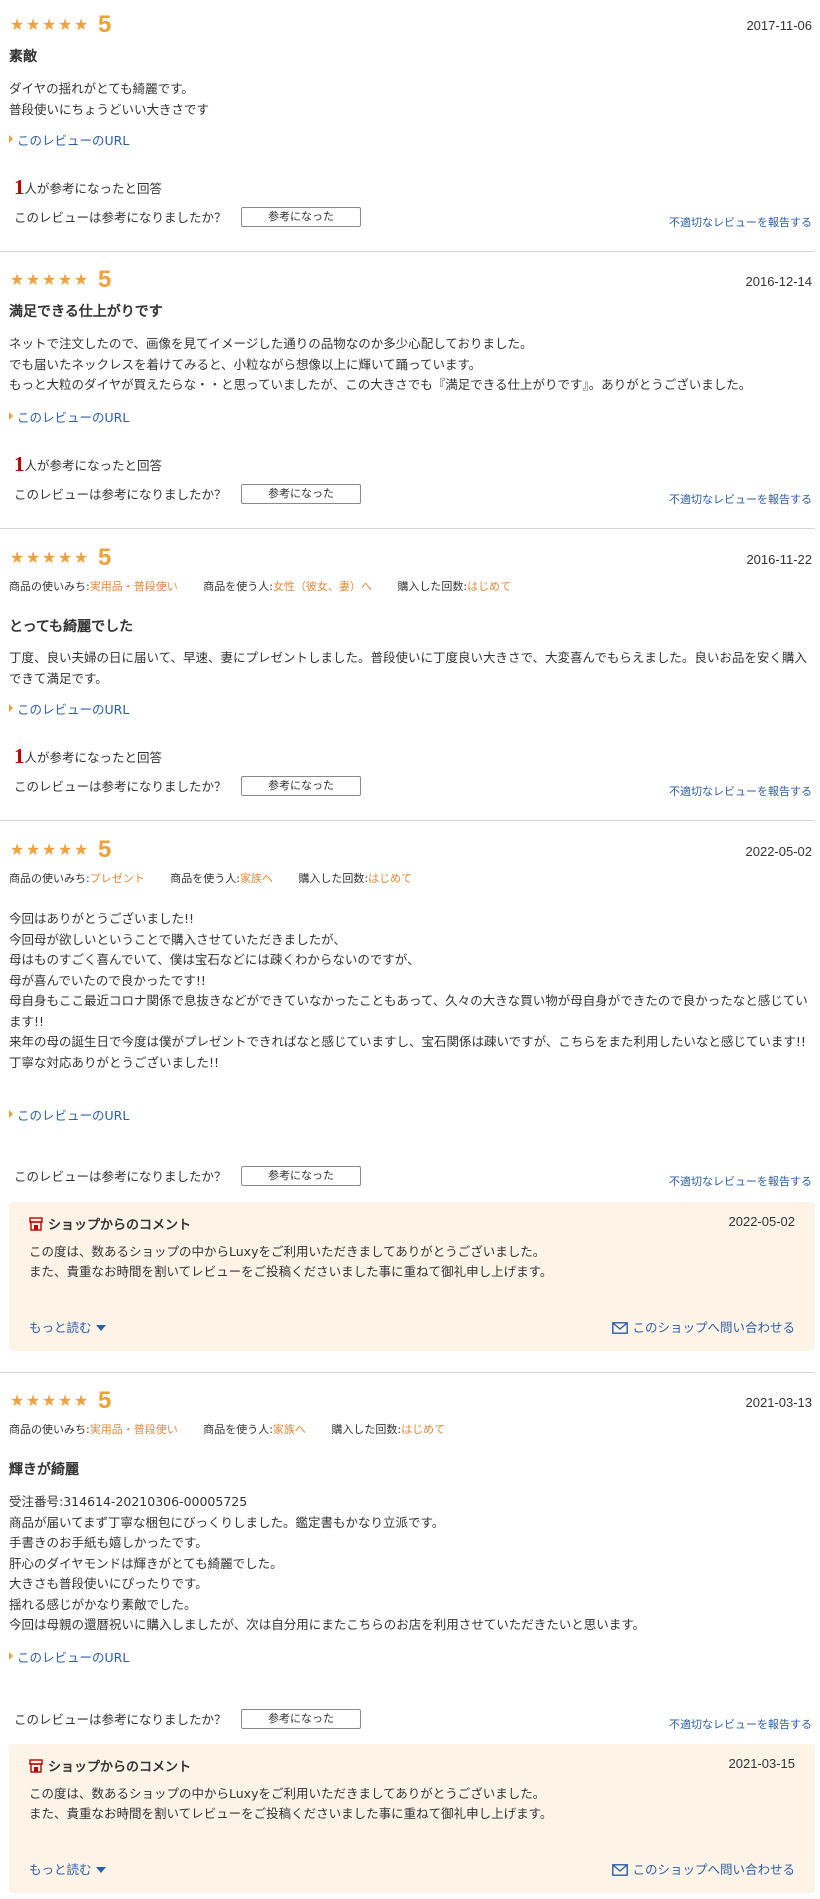 The height and width of the screenshot is (1899, 820). Describe the element at coordinates (779, 1402) in the screenshot. I see `review-date: 2021-03-13` at that location.